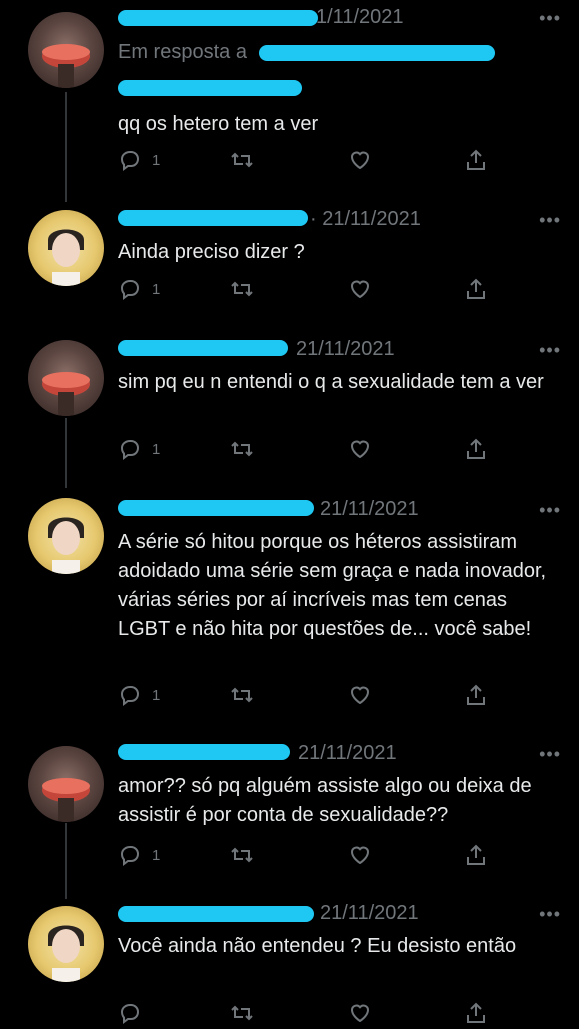  I want to click on redacted-mention, so click(376, 52).